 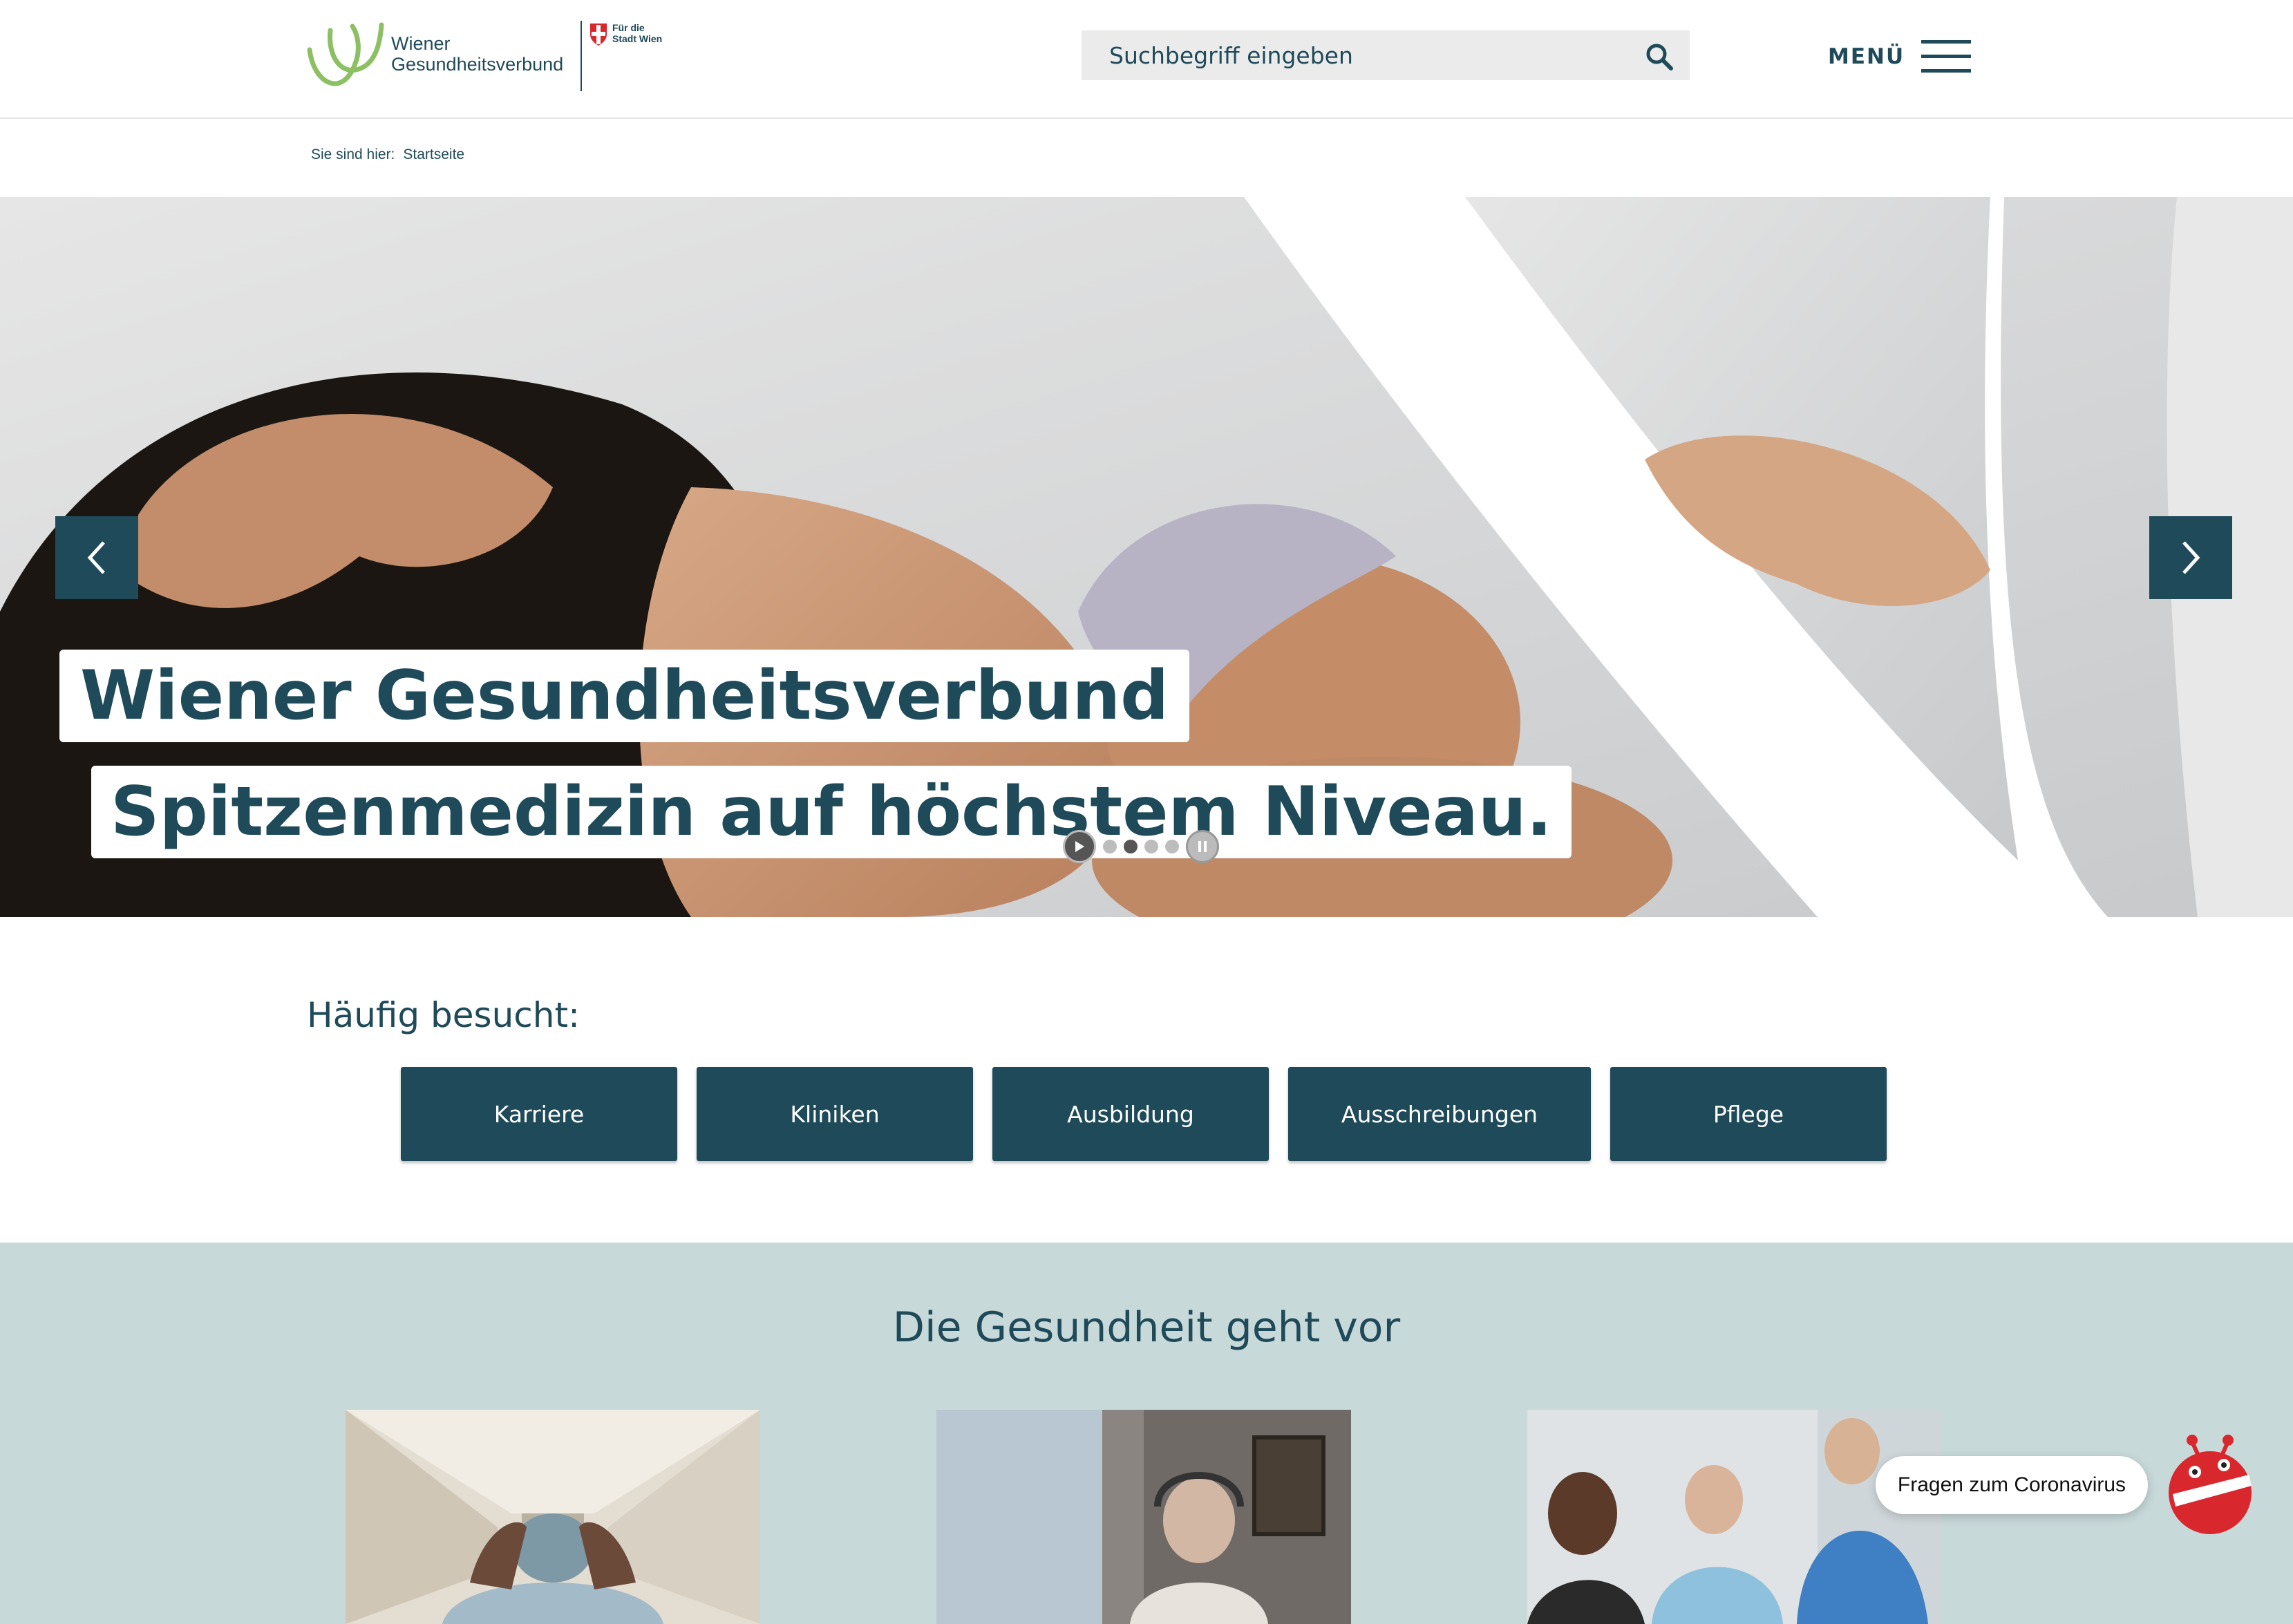 What do you see at coordinates (1748, 1114) in the screenshot?
I see `pflege-button: Pflege` at bounding box center [1748, 1114].